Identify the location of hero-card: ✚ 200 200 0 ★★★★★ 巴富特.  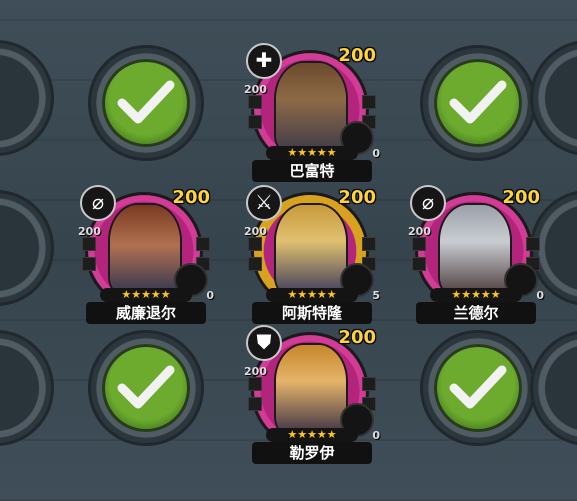
(312, 113).